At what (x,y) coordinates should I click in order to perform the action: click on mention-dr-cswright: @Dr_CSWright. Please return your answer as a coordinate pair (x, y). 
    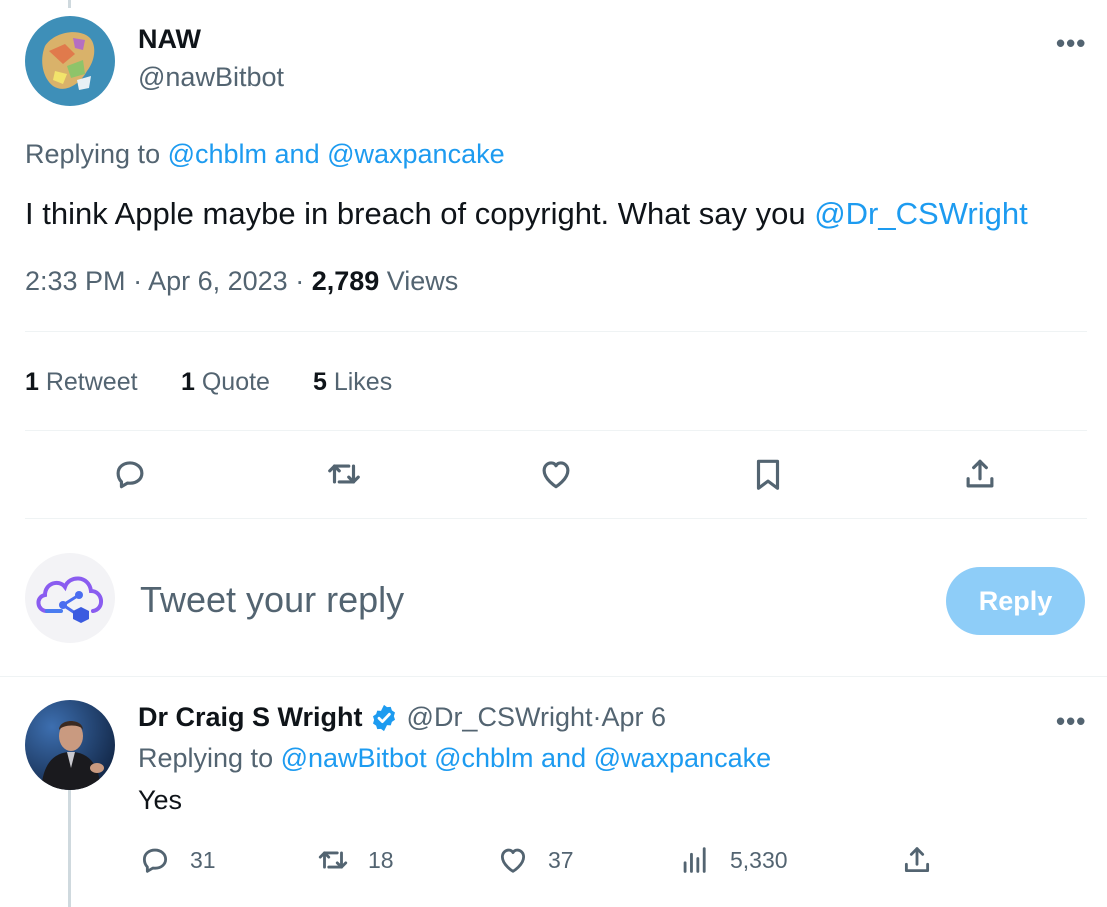
    Looking at the image, I should click on (921, 213).